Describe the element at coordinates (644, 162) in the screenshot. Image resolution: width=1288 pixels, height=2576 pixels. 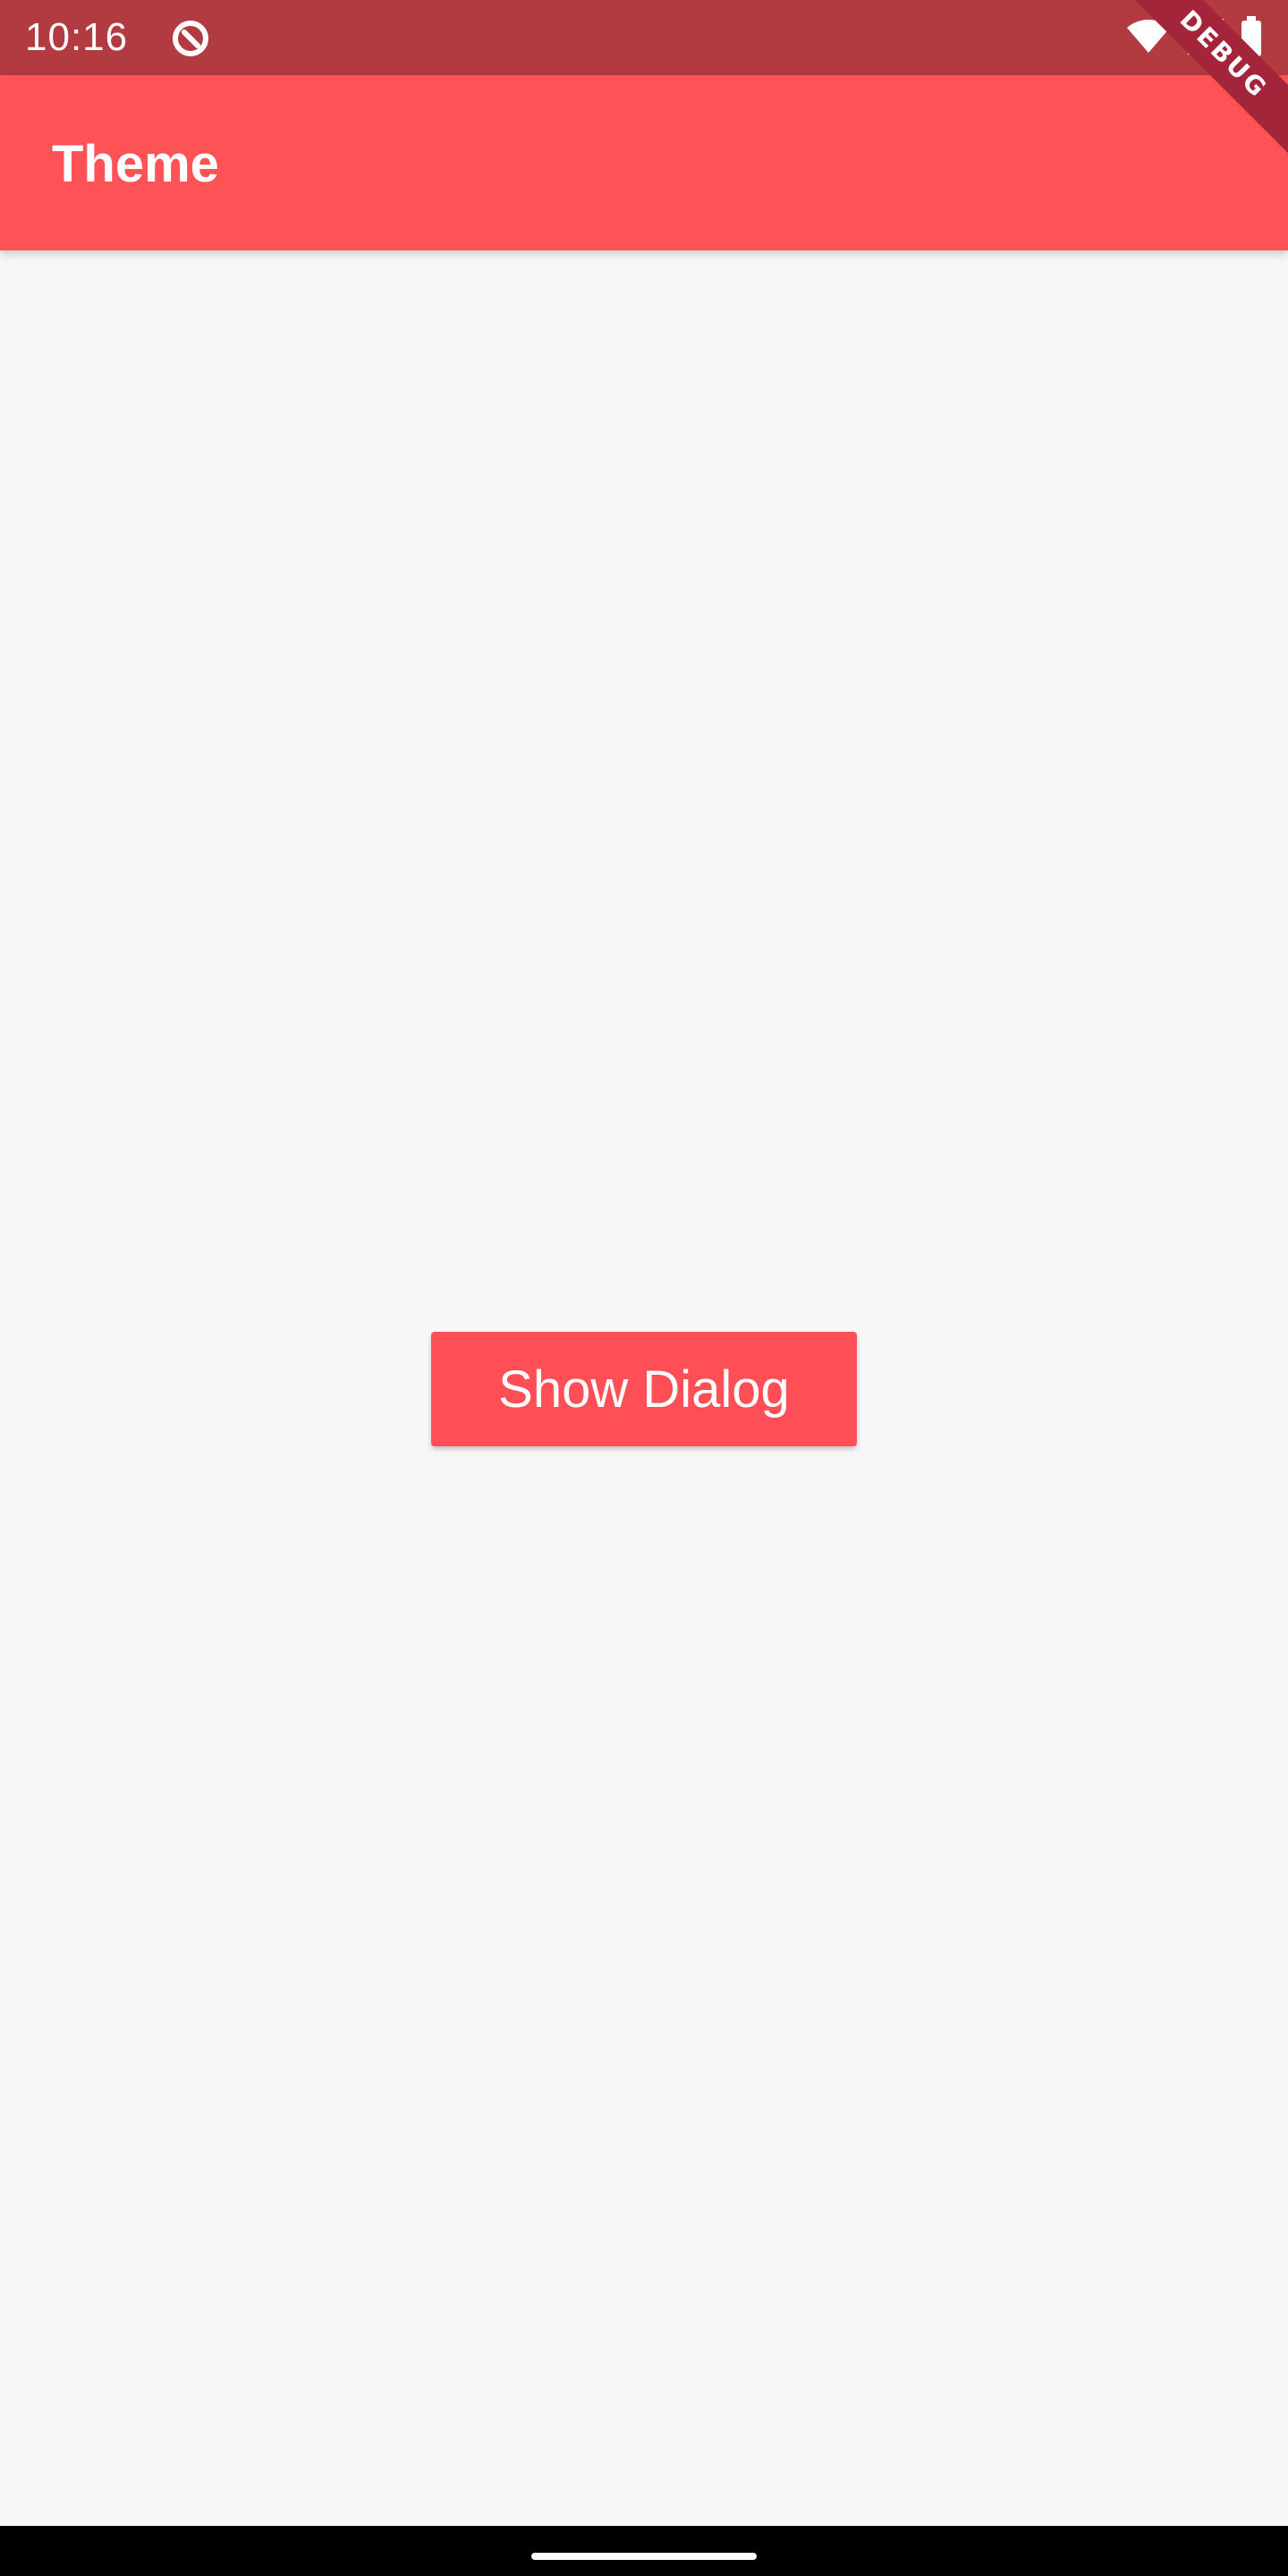
I see `app-bar: Theme` at that location.